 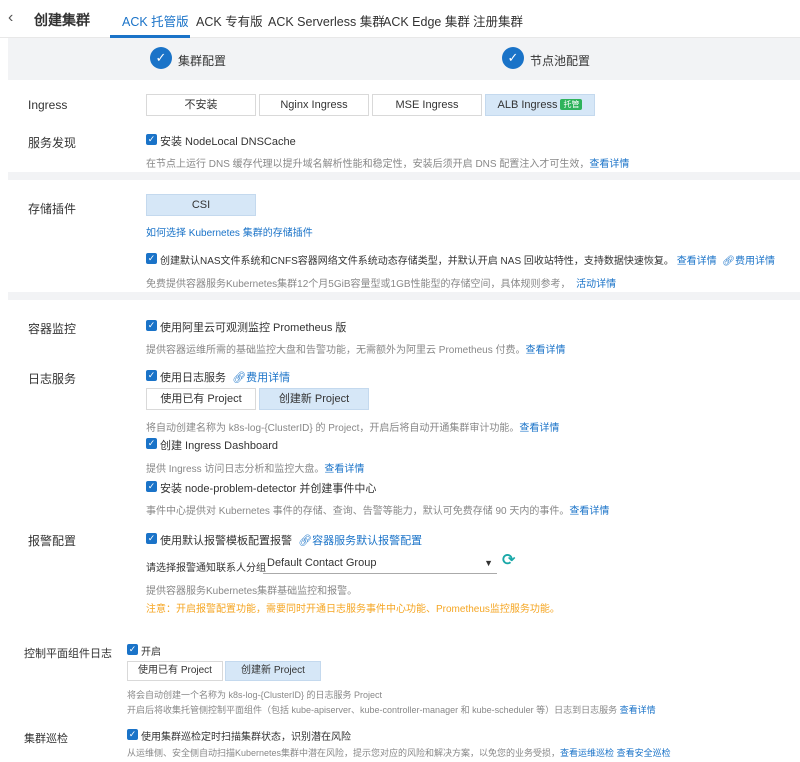 I want to click on control-plane-existing-project-option: 使用已有 Project, so click(x=175, y=671).